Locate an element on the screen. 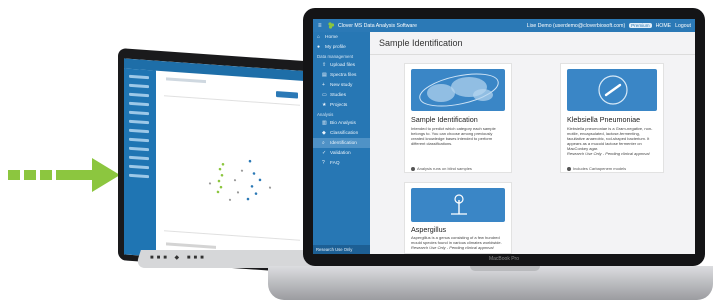 Image resolution: width=713 pixels, height=300 pixels. sidebar-item-validation: ✓ Validation is located at coordinates (341, 153).